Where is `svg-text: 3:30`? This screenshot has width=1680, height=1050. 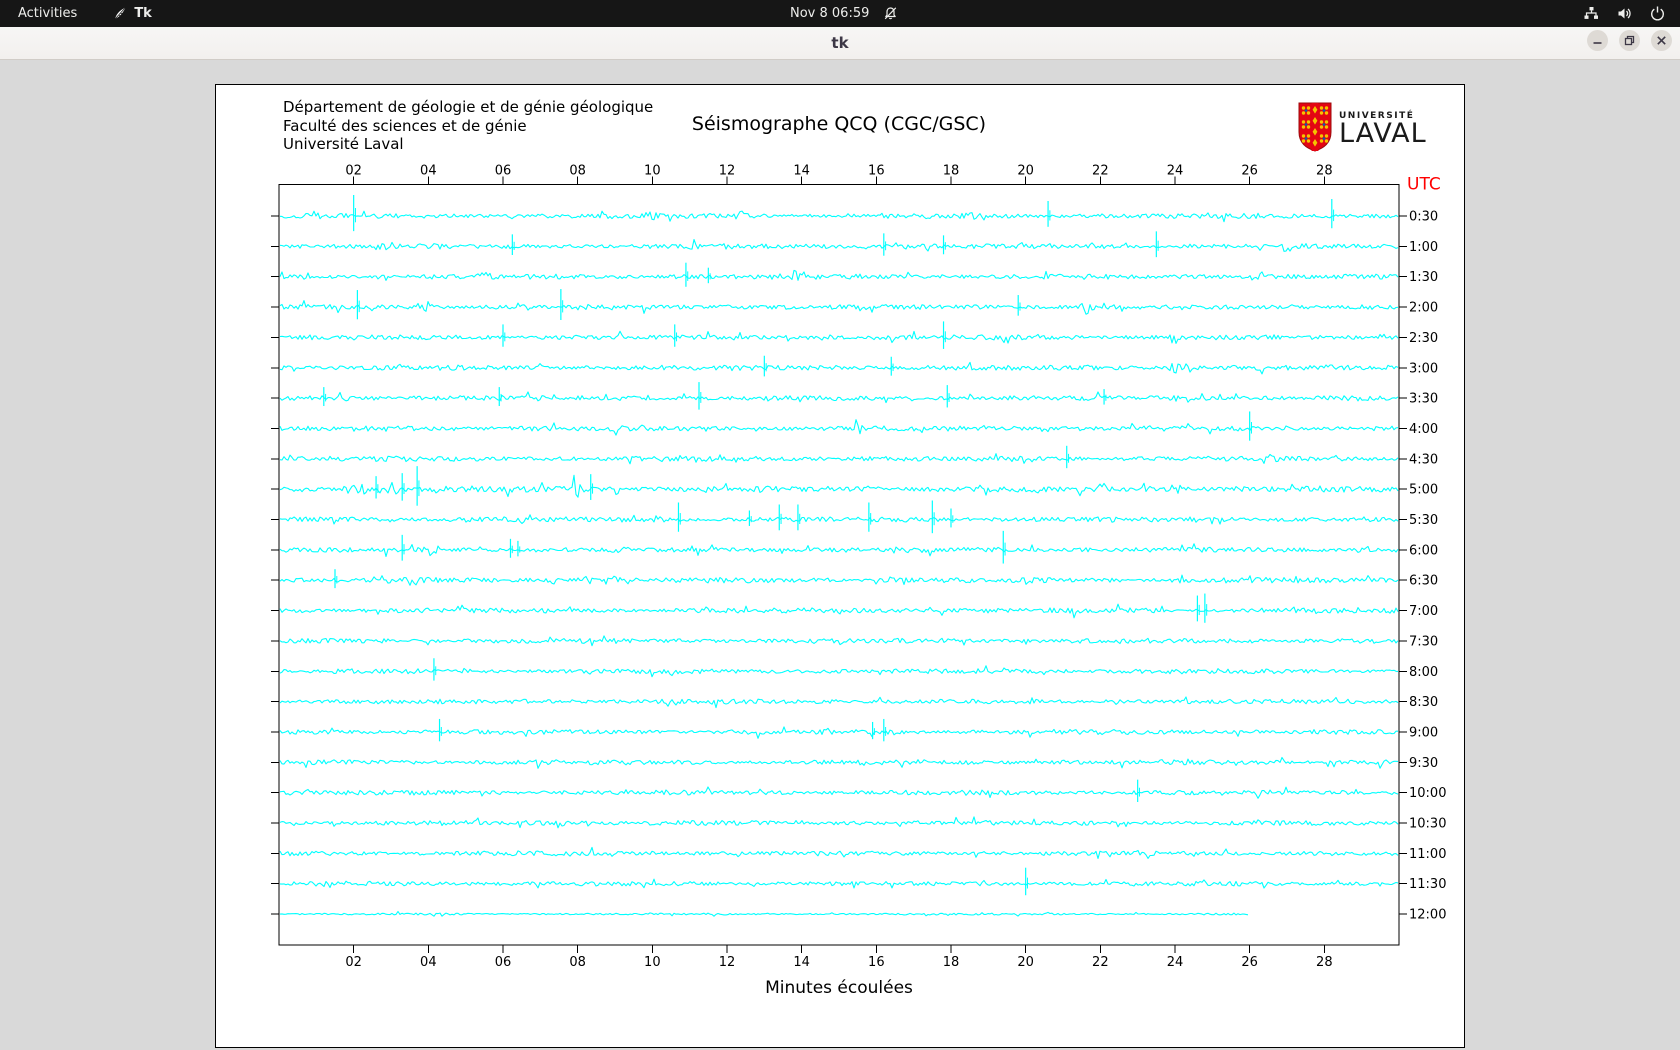
svg-text: 3:30 is located at coordinates (1423, 399).